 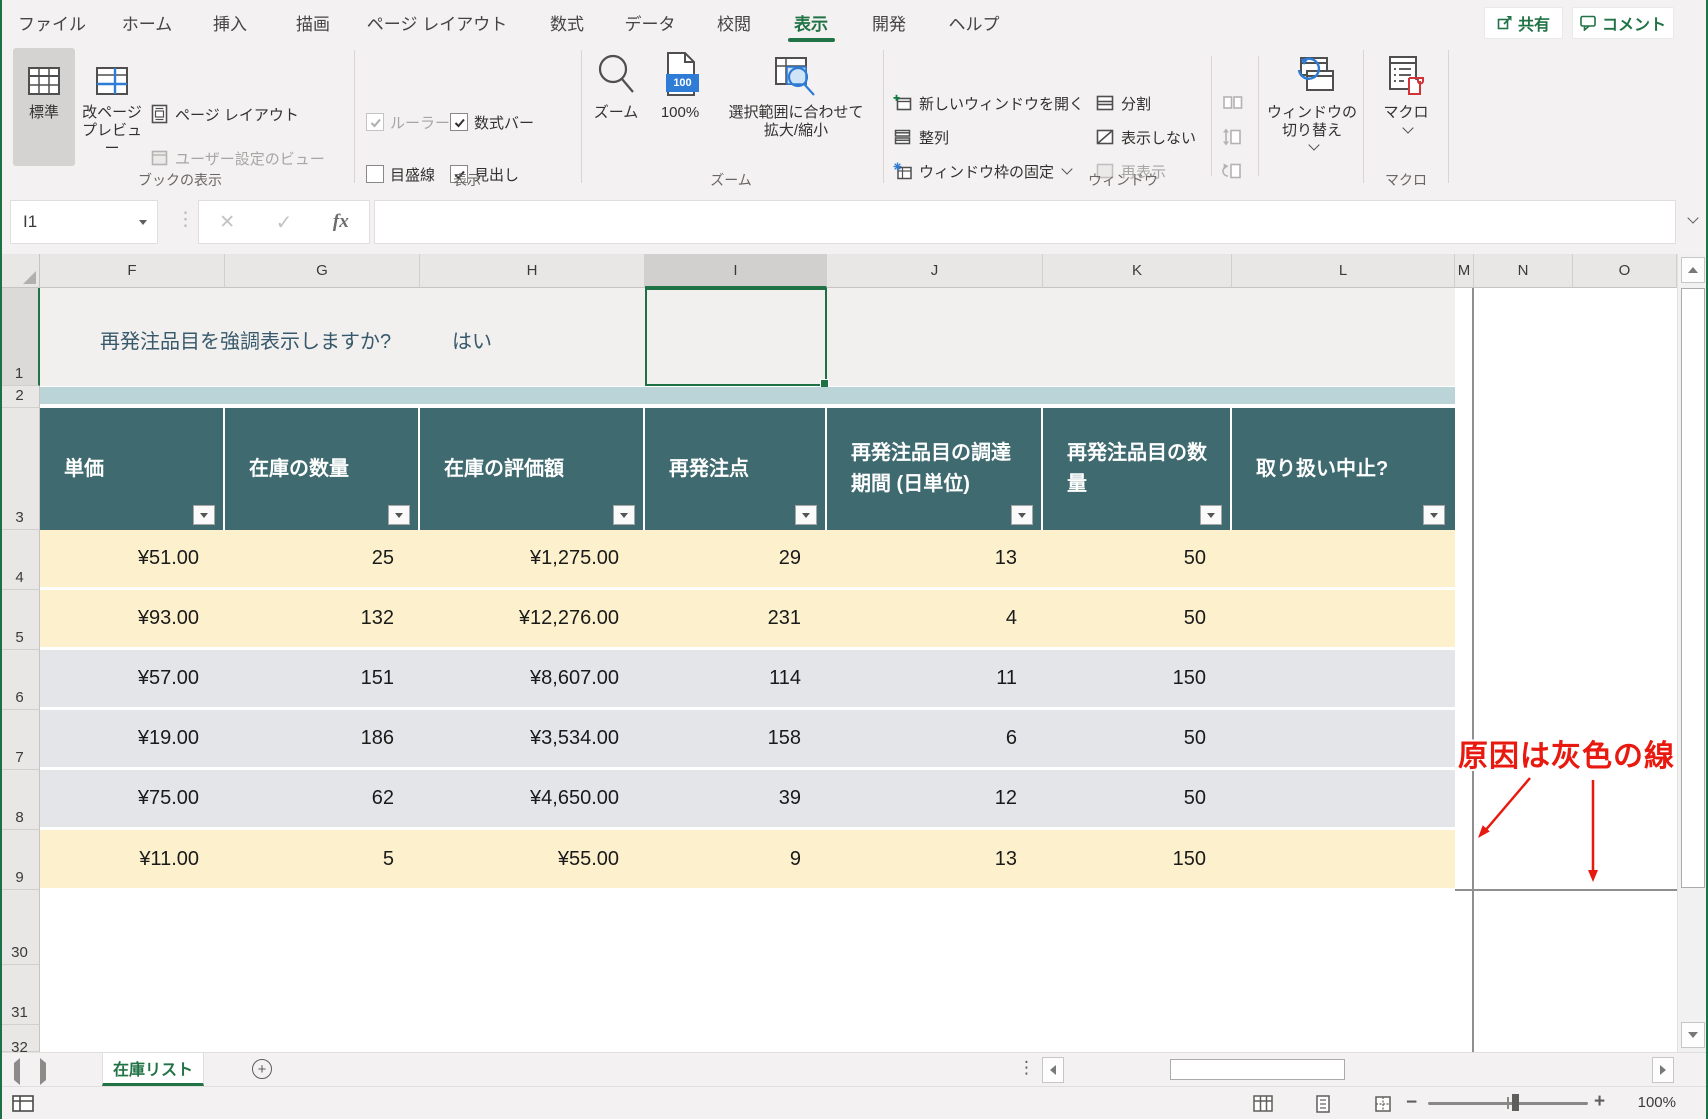 What do you see at coordinates (284, 222) in the screenshot?
I see `enter-icon: ✓` at bounding box center [284, 222].